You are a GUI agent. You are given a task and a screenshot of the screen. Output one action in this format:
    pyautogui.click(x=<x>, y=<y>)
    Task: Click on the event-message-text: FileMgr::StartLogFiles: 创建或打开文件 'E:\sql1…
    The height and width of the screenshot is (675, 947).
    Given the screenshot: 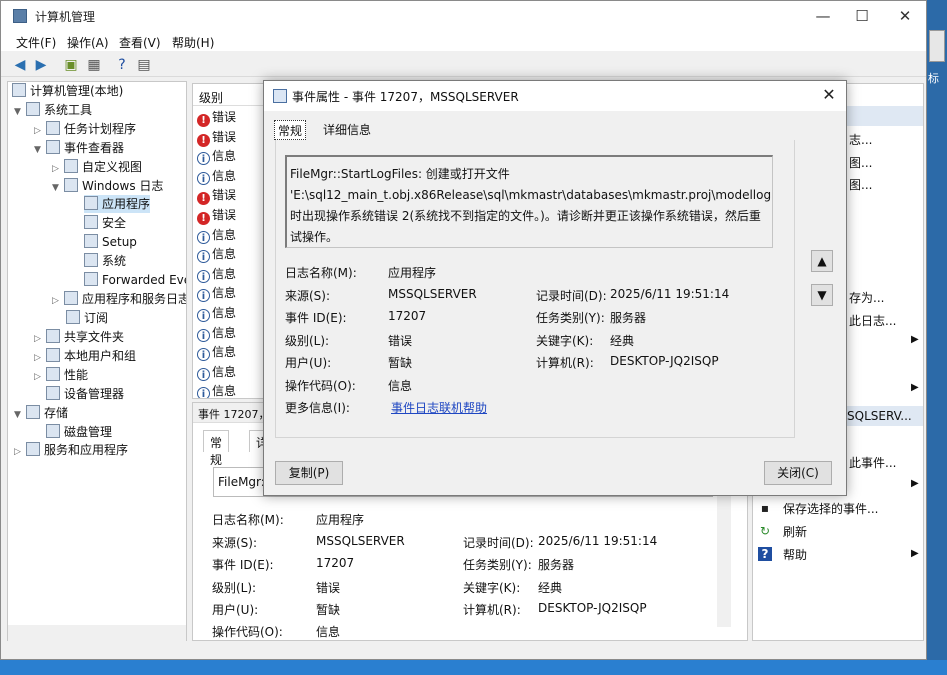 What is the action you would take?
    pyautogui.click(x=529, y=201)
    